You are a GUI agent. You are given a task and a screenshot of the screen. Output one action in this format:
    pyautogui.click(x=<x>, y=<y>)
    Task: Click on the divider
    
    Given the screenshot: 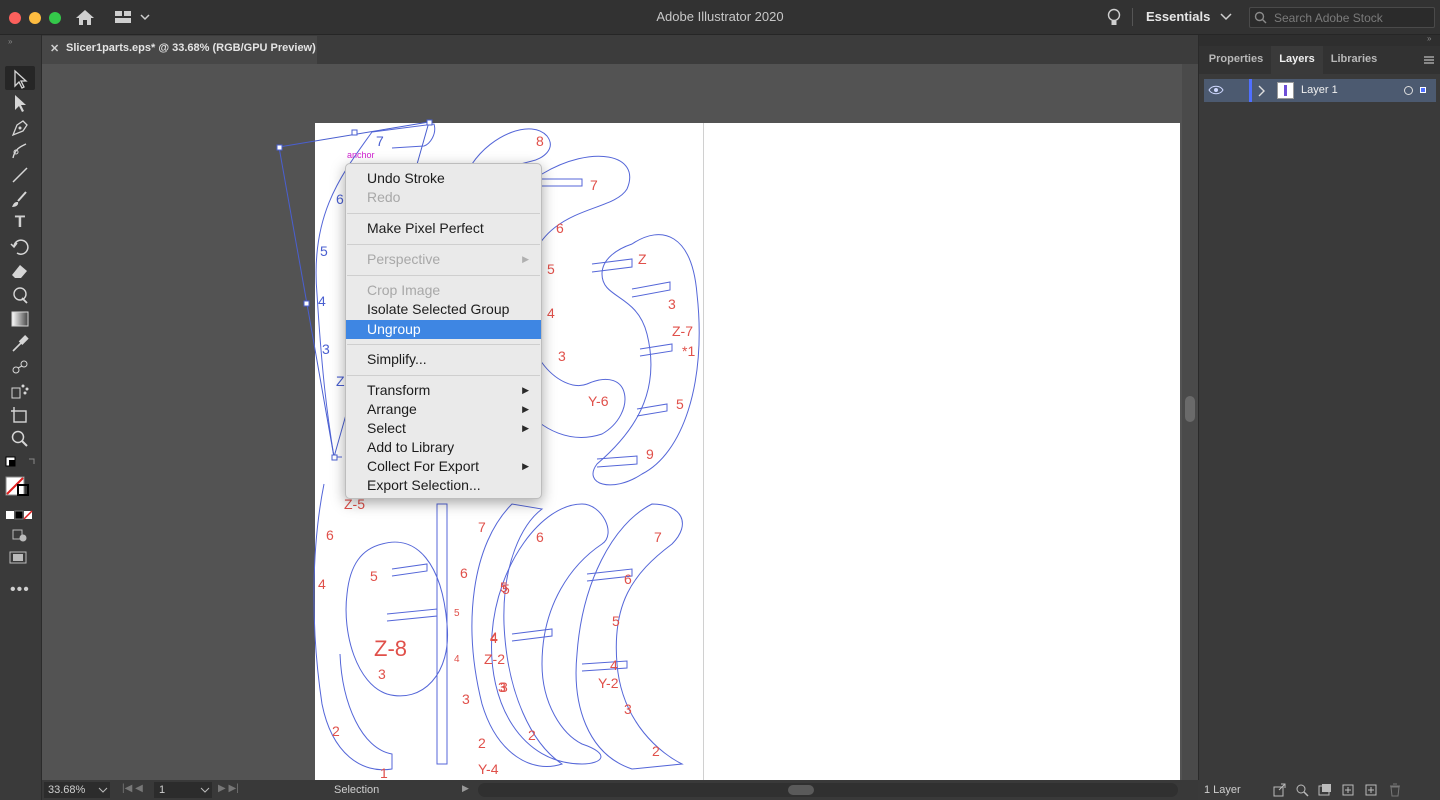 What is the action you would take?
    pyautogui.click(x=1132, y=17)
    